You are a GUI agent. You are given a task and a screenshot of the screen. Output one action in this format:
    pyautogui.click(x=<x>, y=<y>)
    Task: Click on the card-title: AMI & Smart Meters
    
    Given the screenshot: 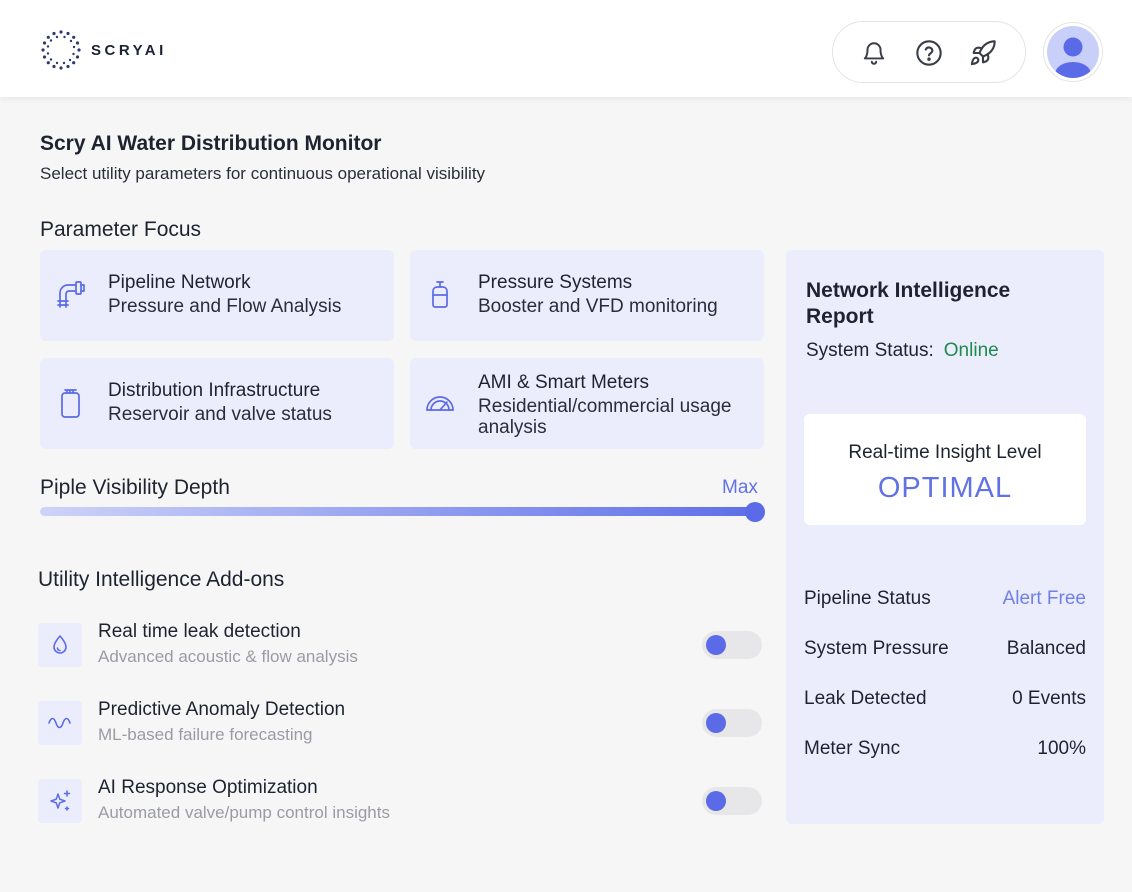 What is the action you would take?
    pyautogui.click(x=564, y=382)
    